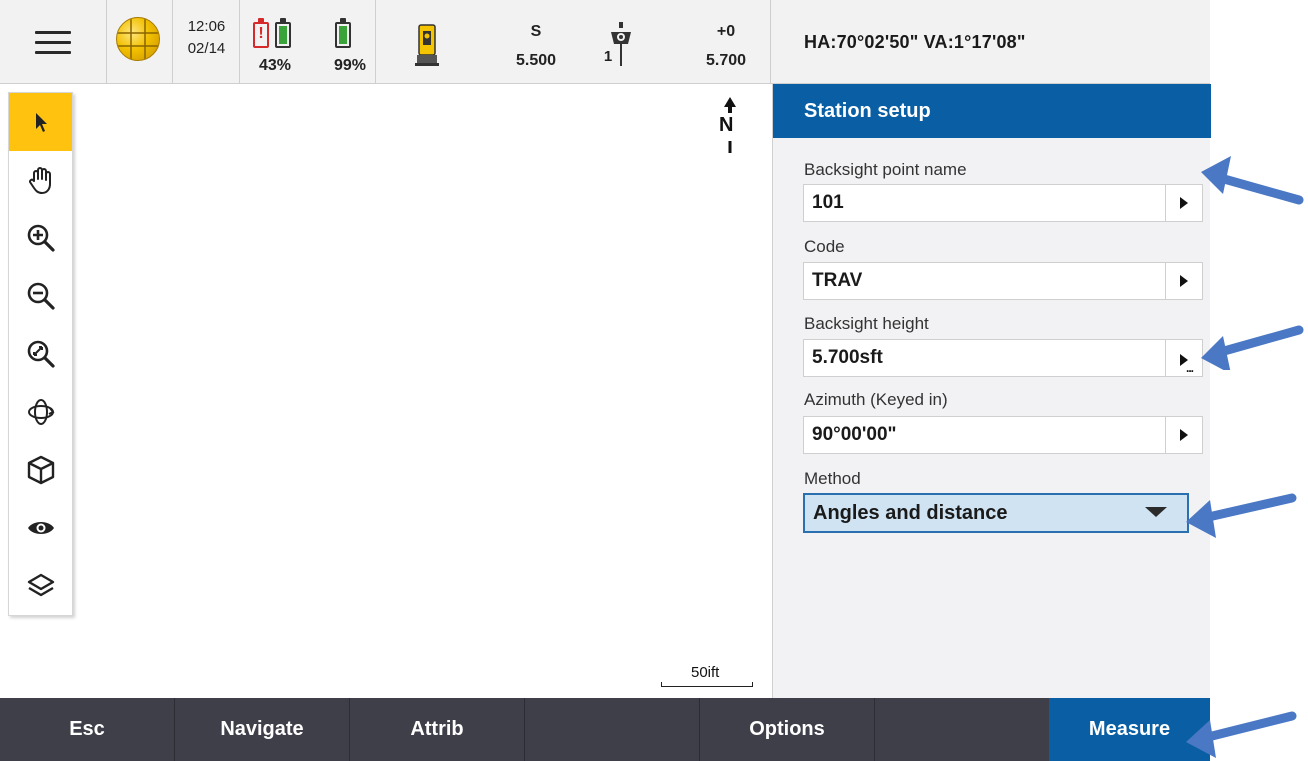  I want to click on select-tool-button, so click(40, 122).